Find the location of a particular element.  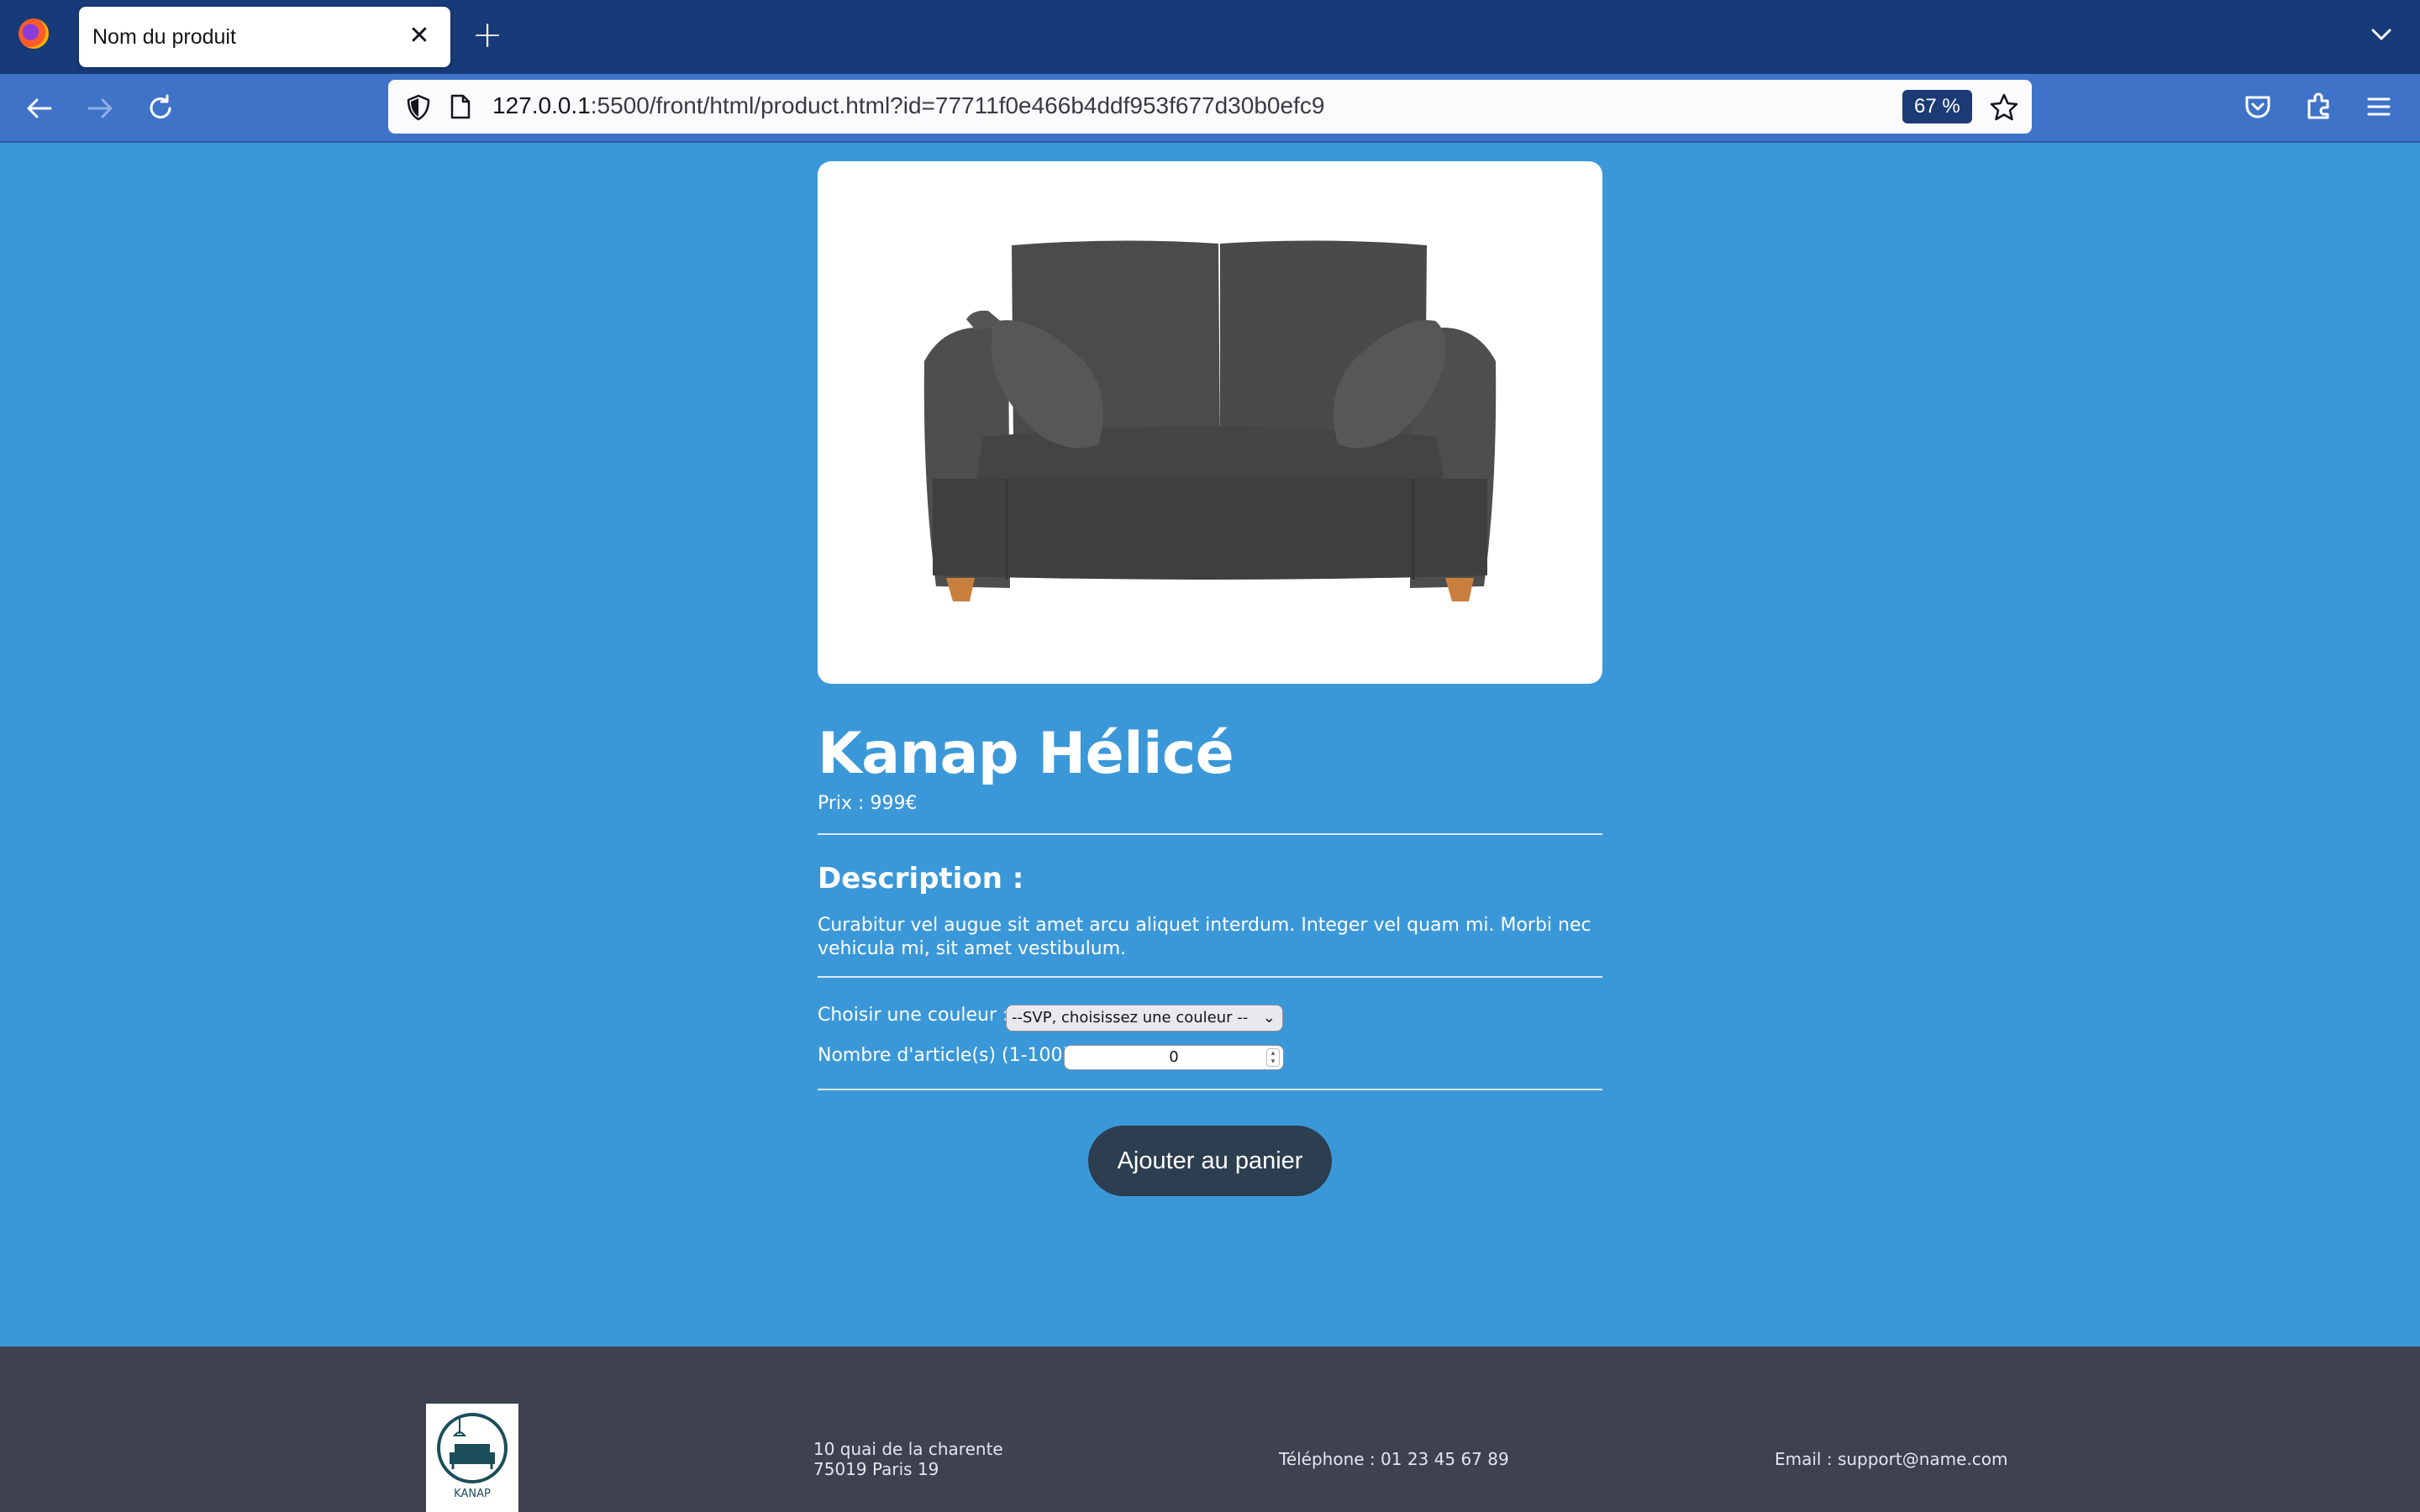

product-title: Kanap Hélicé is located at coordinates (1026, 754).